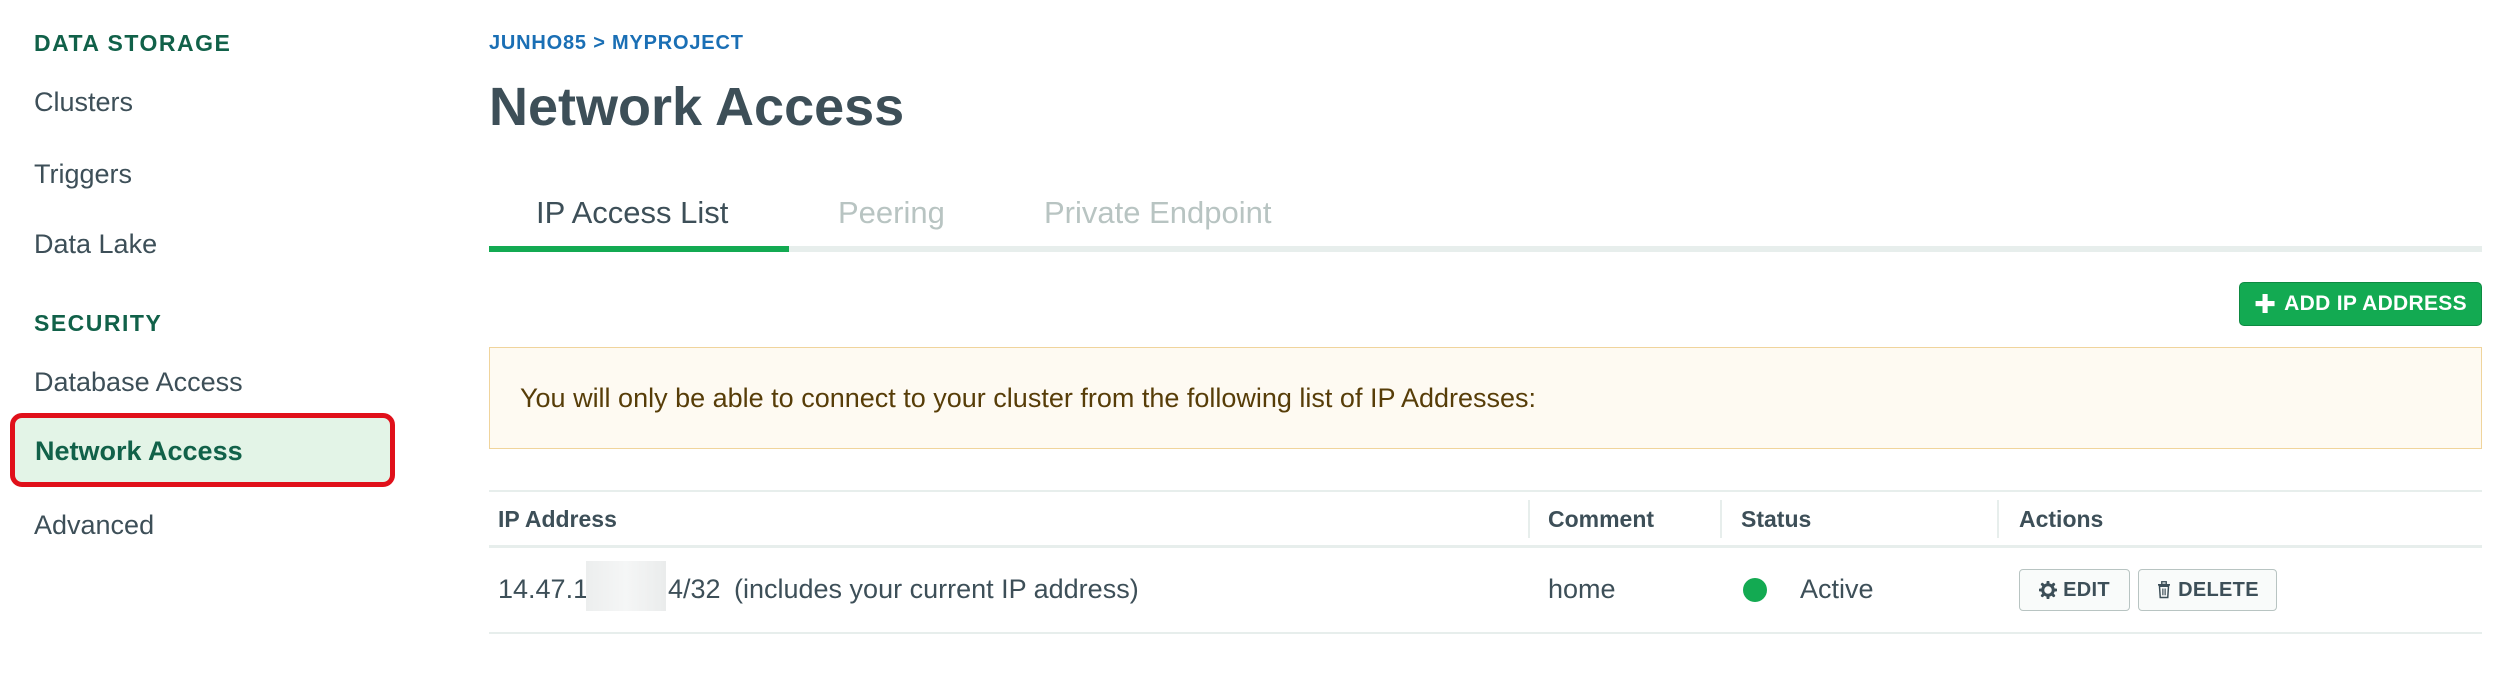 The image size is (2510, 678). Describe the element at coordinates (2164, 590) in the screenshot. I see `trash-icon` at that location.